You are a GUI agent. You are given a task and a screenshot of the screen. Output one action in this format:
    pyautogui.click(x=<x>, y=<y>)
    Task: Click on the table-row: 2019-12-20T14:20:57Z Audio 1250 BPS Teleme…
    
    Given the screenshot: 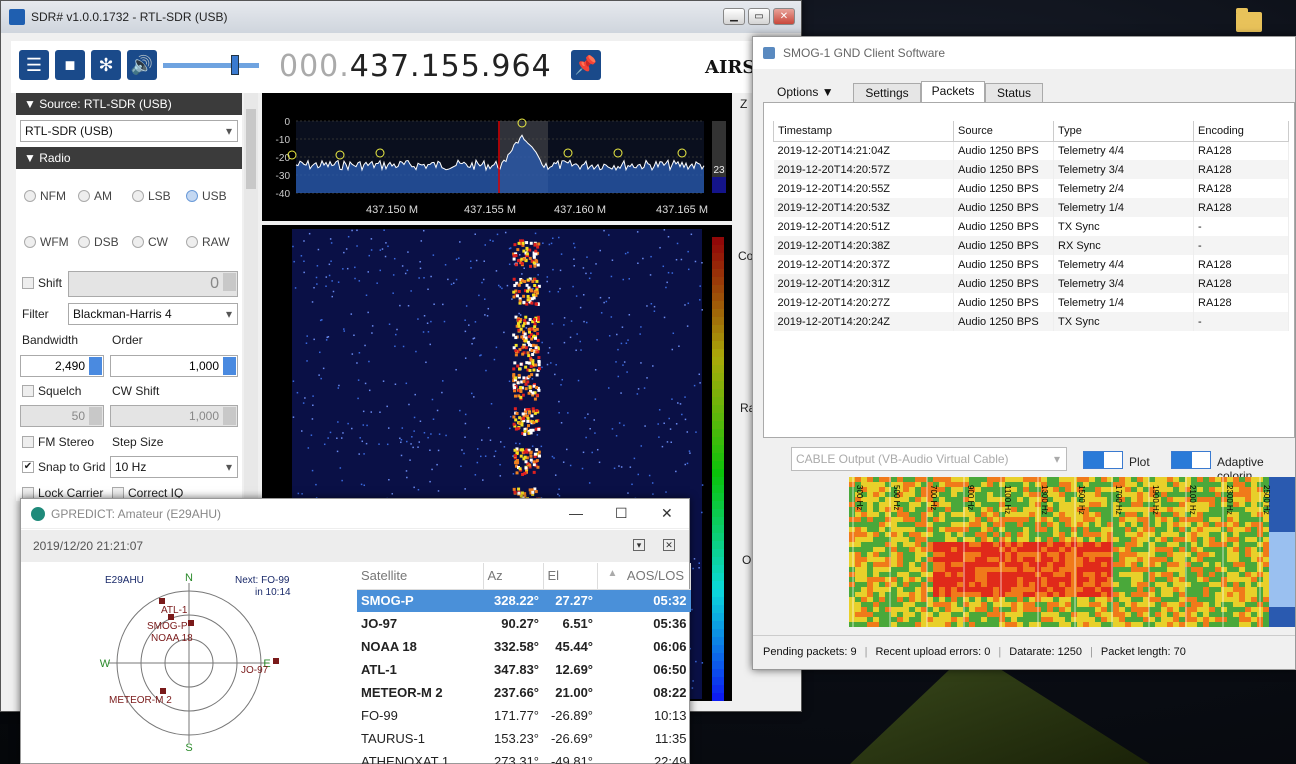 What is the action you would take?
    pyautogui.click(x=1031, y=169)
    